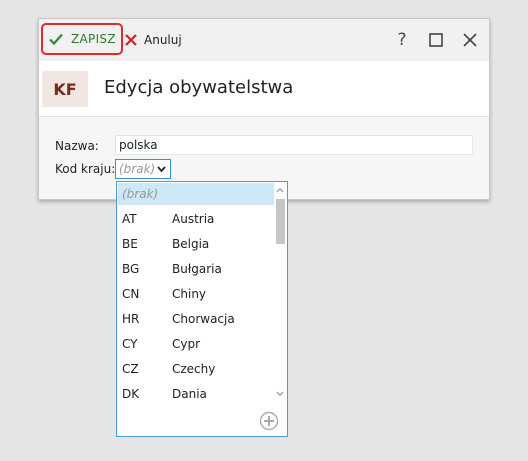 The height and width of the screenshot is (461, 528). I want to click on country-code-select: (brak), so click(143, 169).